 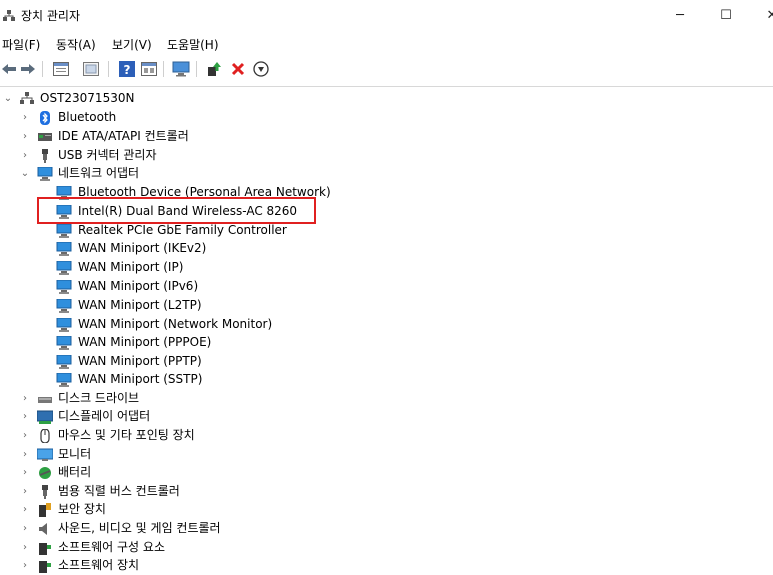 What do you see at coordinates (160, 565) in the screenshot?
I see `category-software-devices: › 소프트웨어 장치` at bounding box center [160, 565].